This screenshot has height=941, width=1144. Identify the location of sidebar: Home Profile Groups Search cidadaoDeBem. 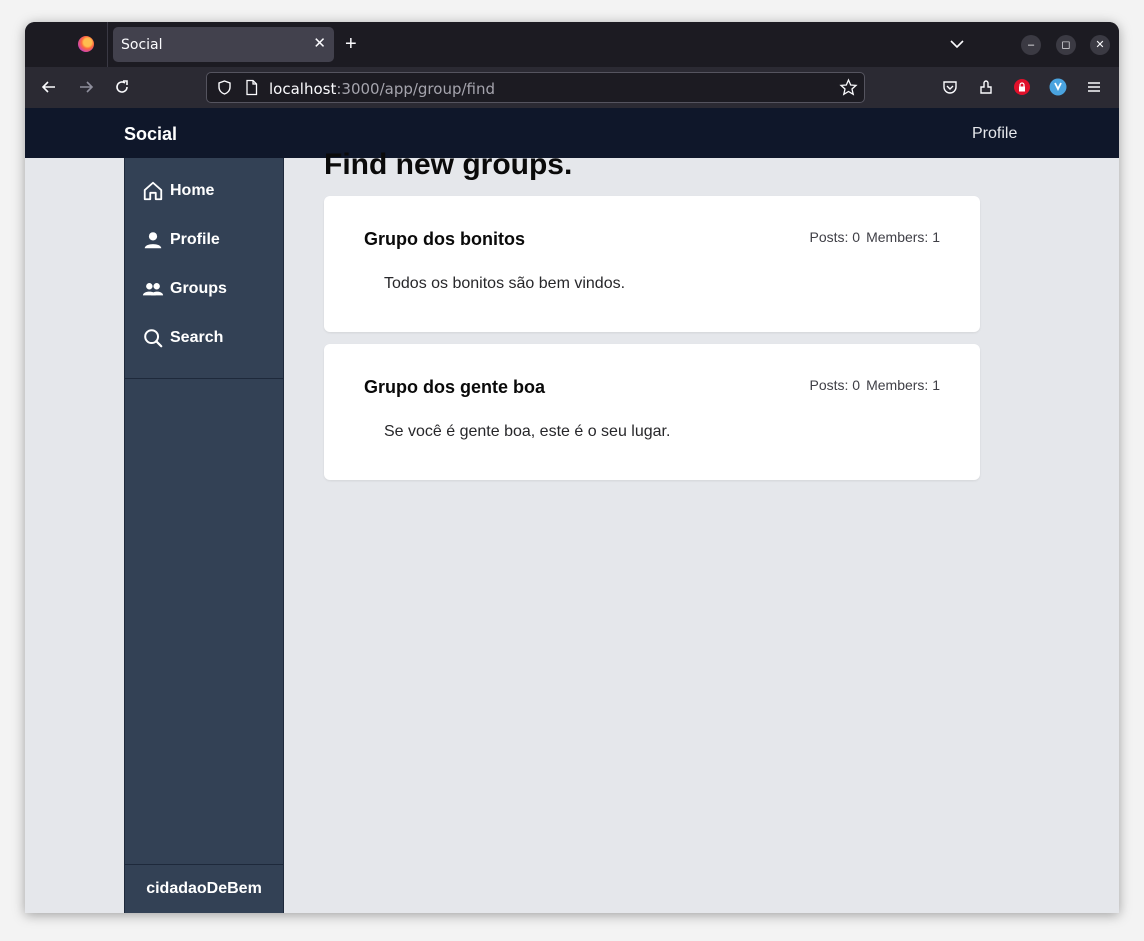
(204, 535).